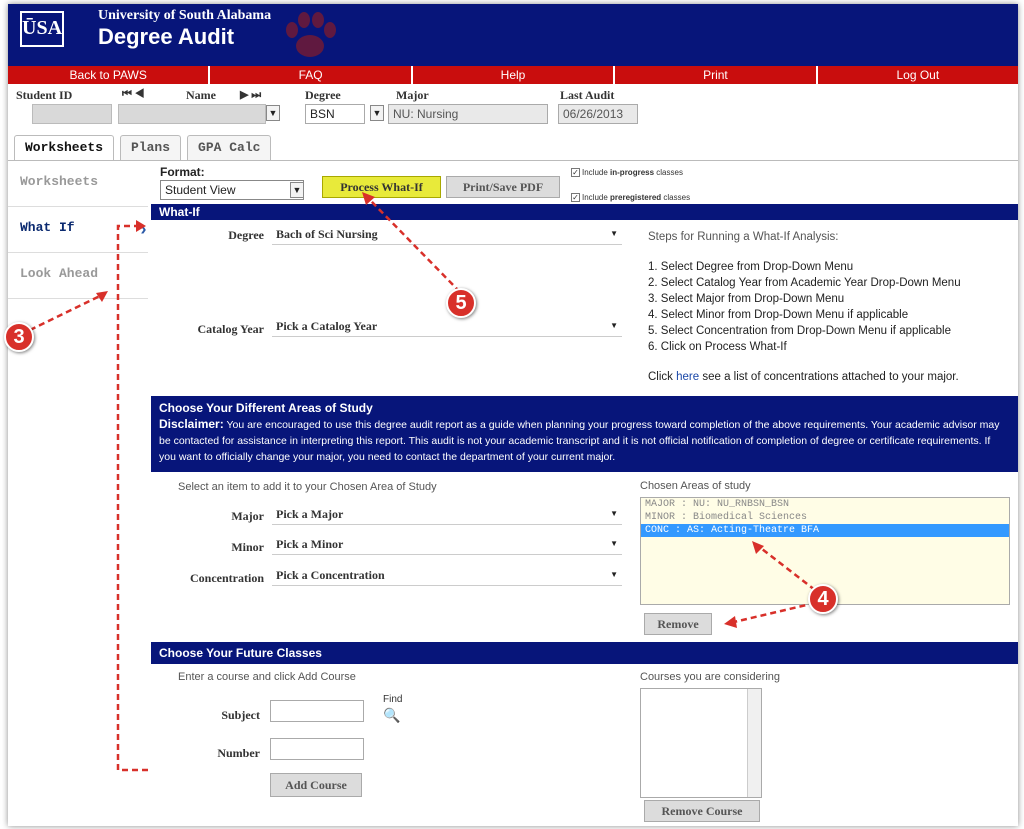 This screenshot has height=829, width=1024. I want to click on main-nav: Back to PAWS FAQ Help Print Log Out, so click(513, 75).